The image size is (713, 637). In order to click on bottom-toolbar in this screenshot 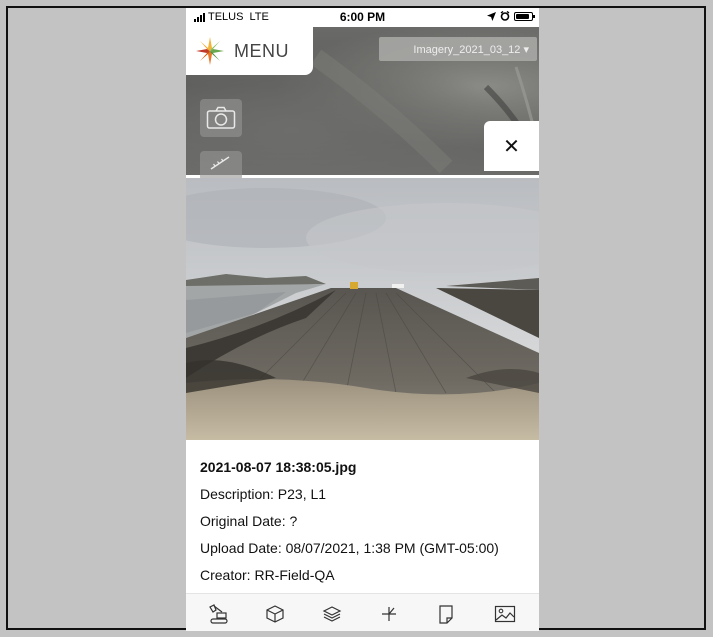, I will do `click(362, 612)`.